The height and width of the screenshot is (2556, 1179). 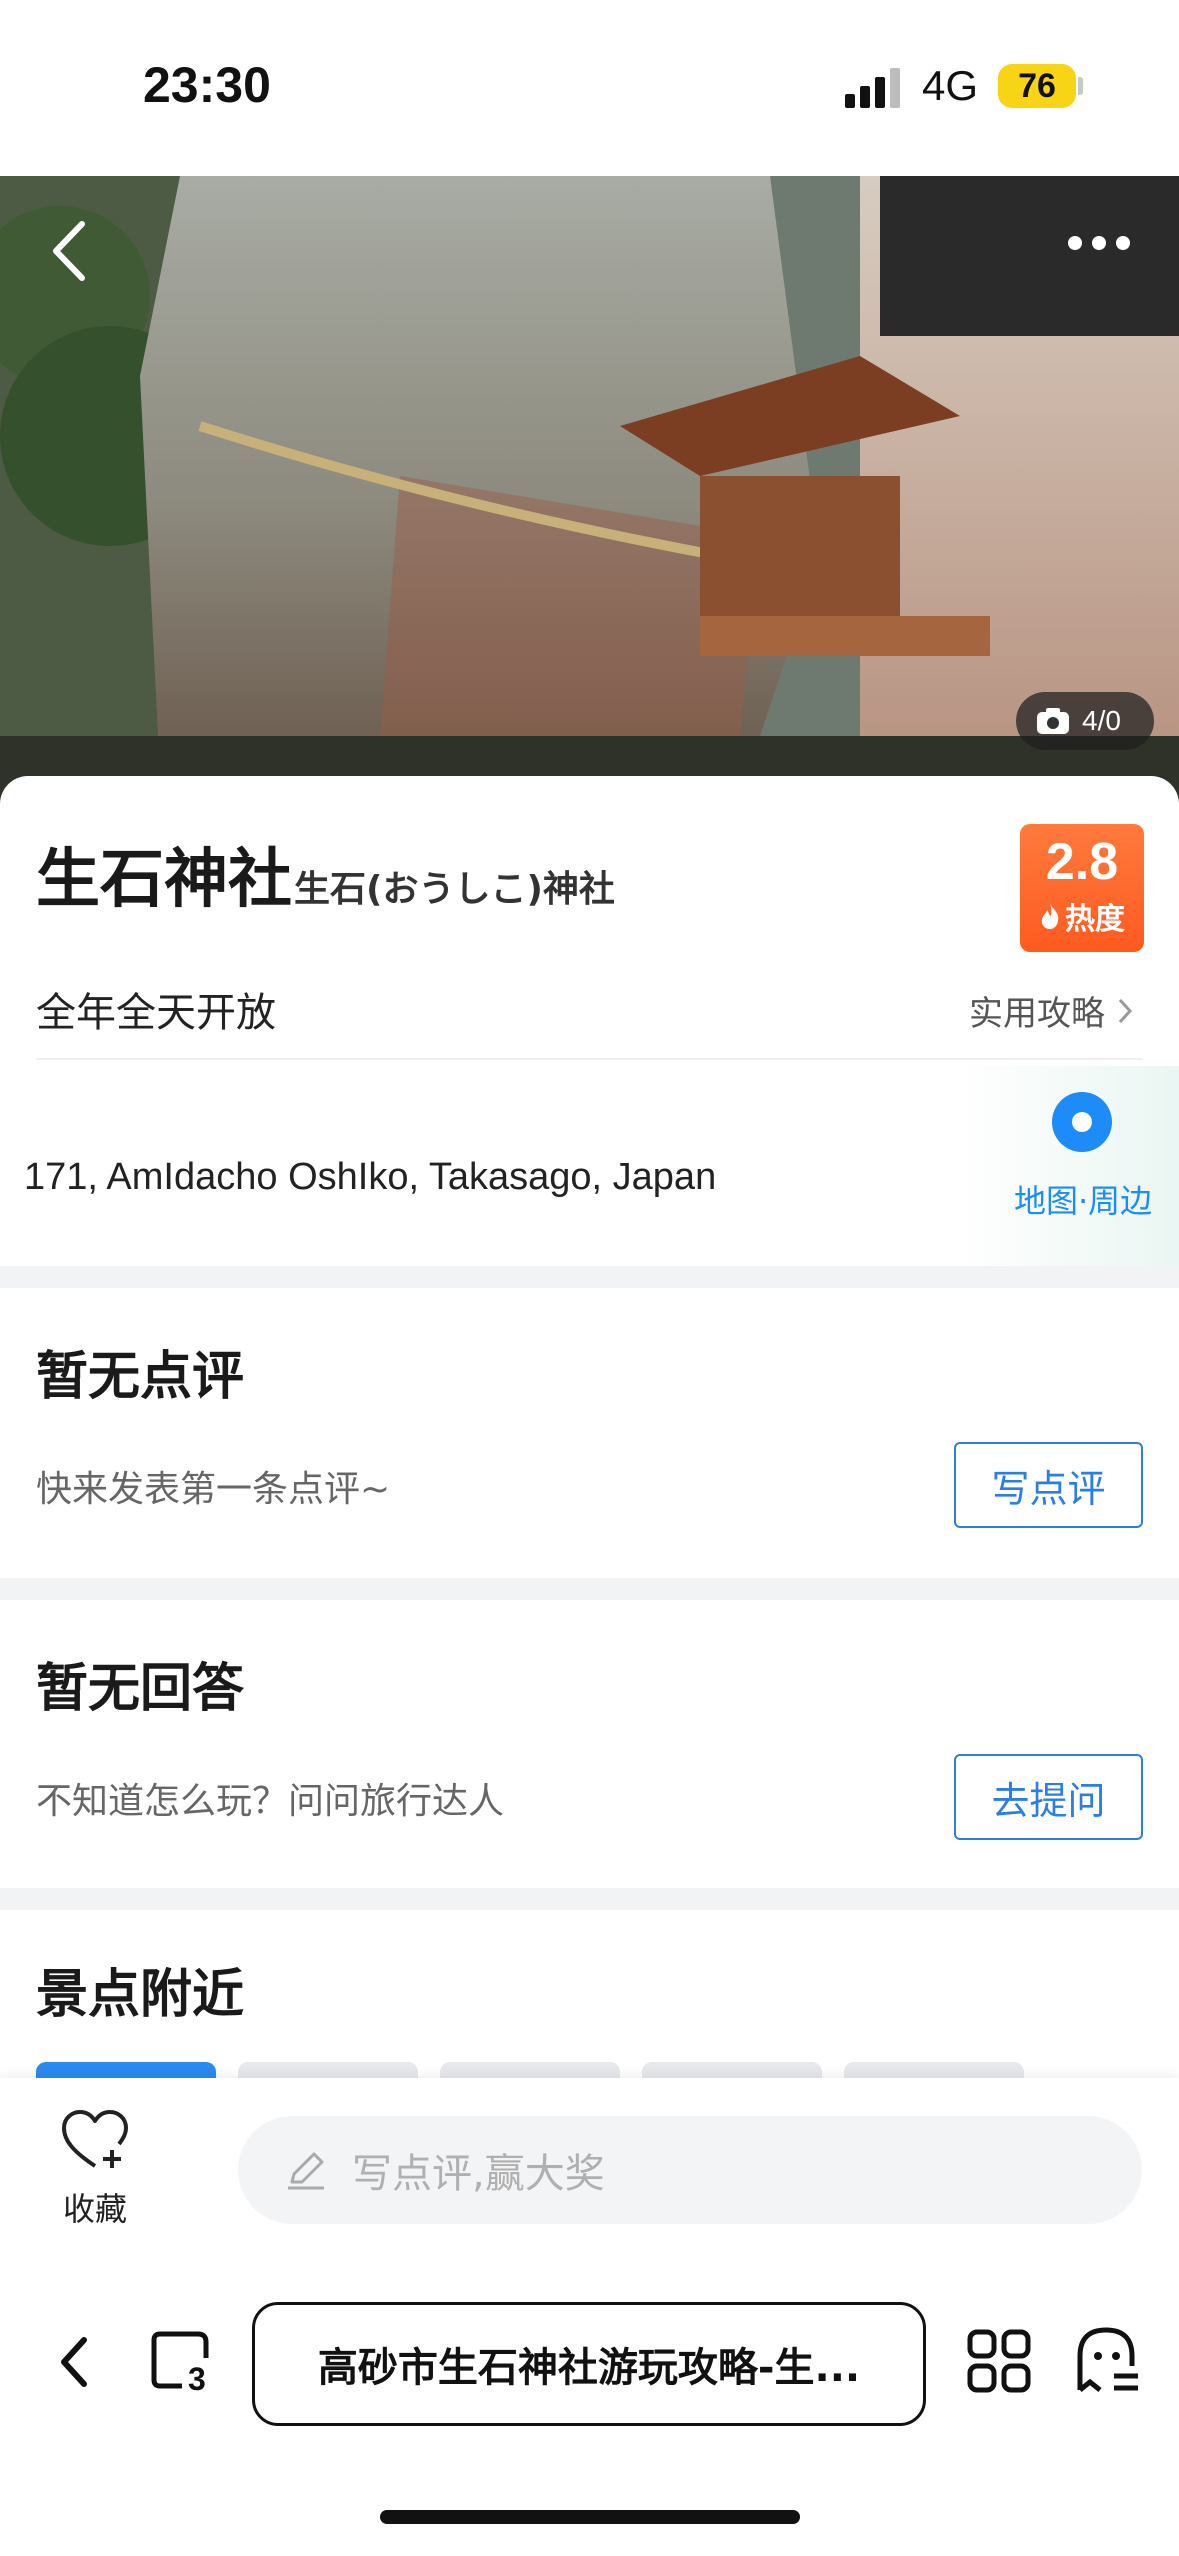 I want to click on ghost-mode-icon, so click(x=1107, y=2360).